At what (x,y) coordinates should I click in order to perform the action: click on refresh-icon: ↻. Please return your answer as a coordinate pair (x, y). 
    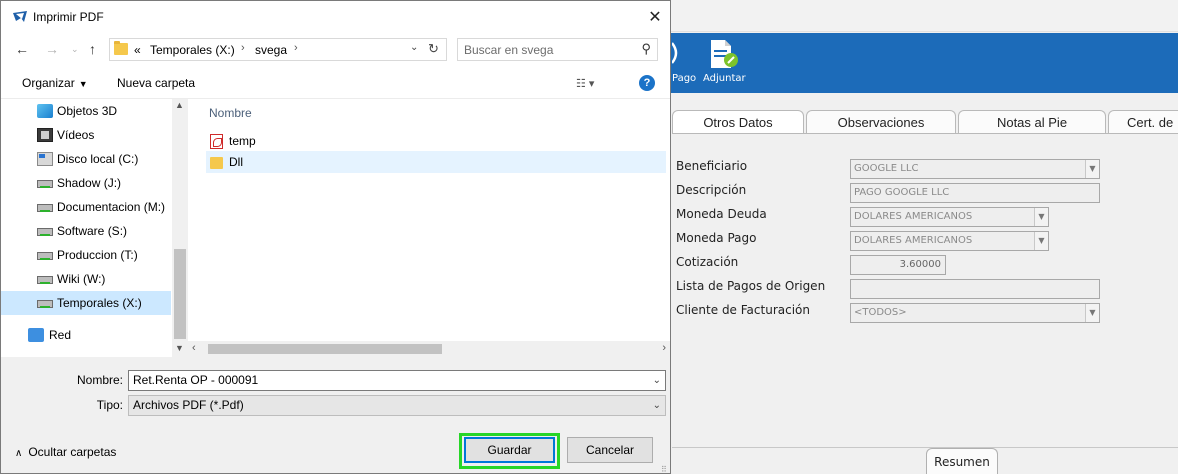
    Looking at the image, I should click on (433, 49).